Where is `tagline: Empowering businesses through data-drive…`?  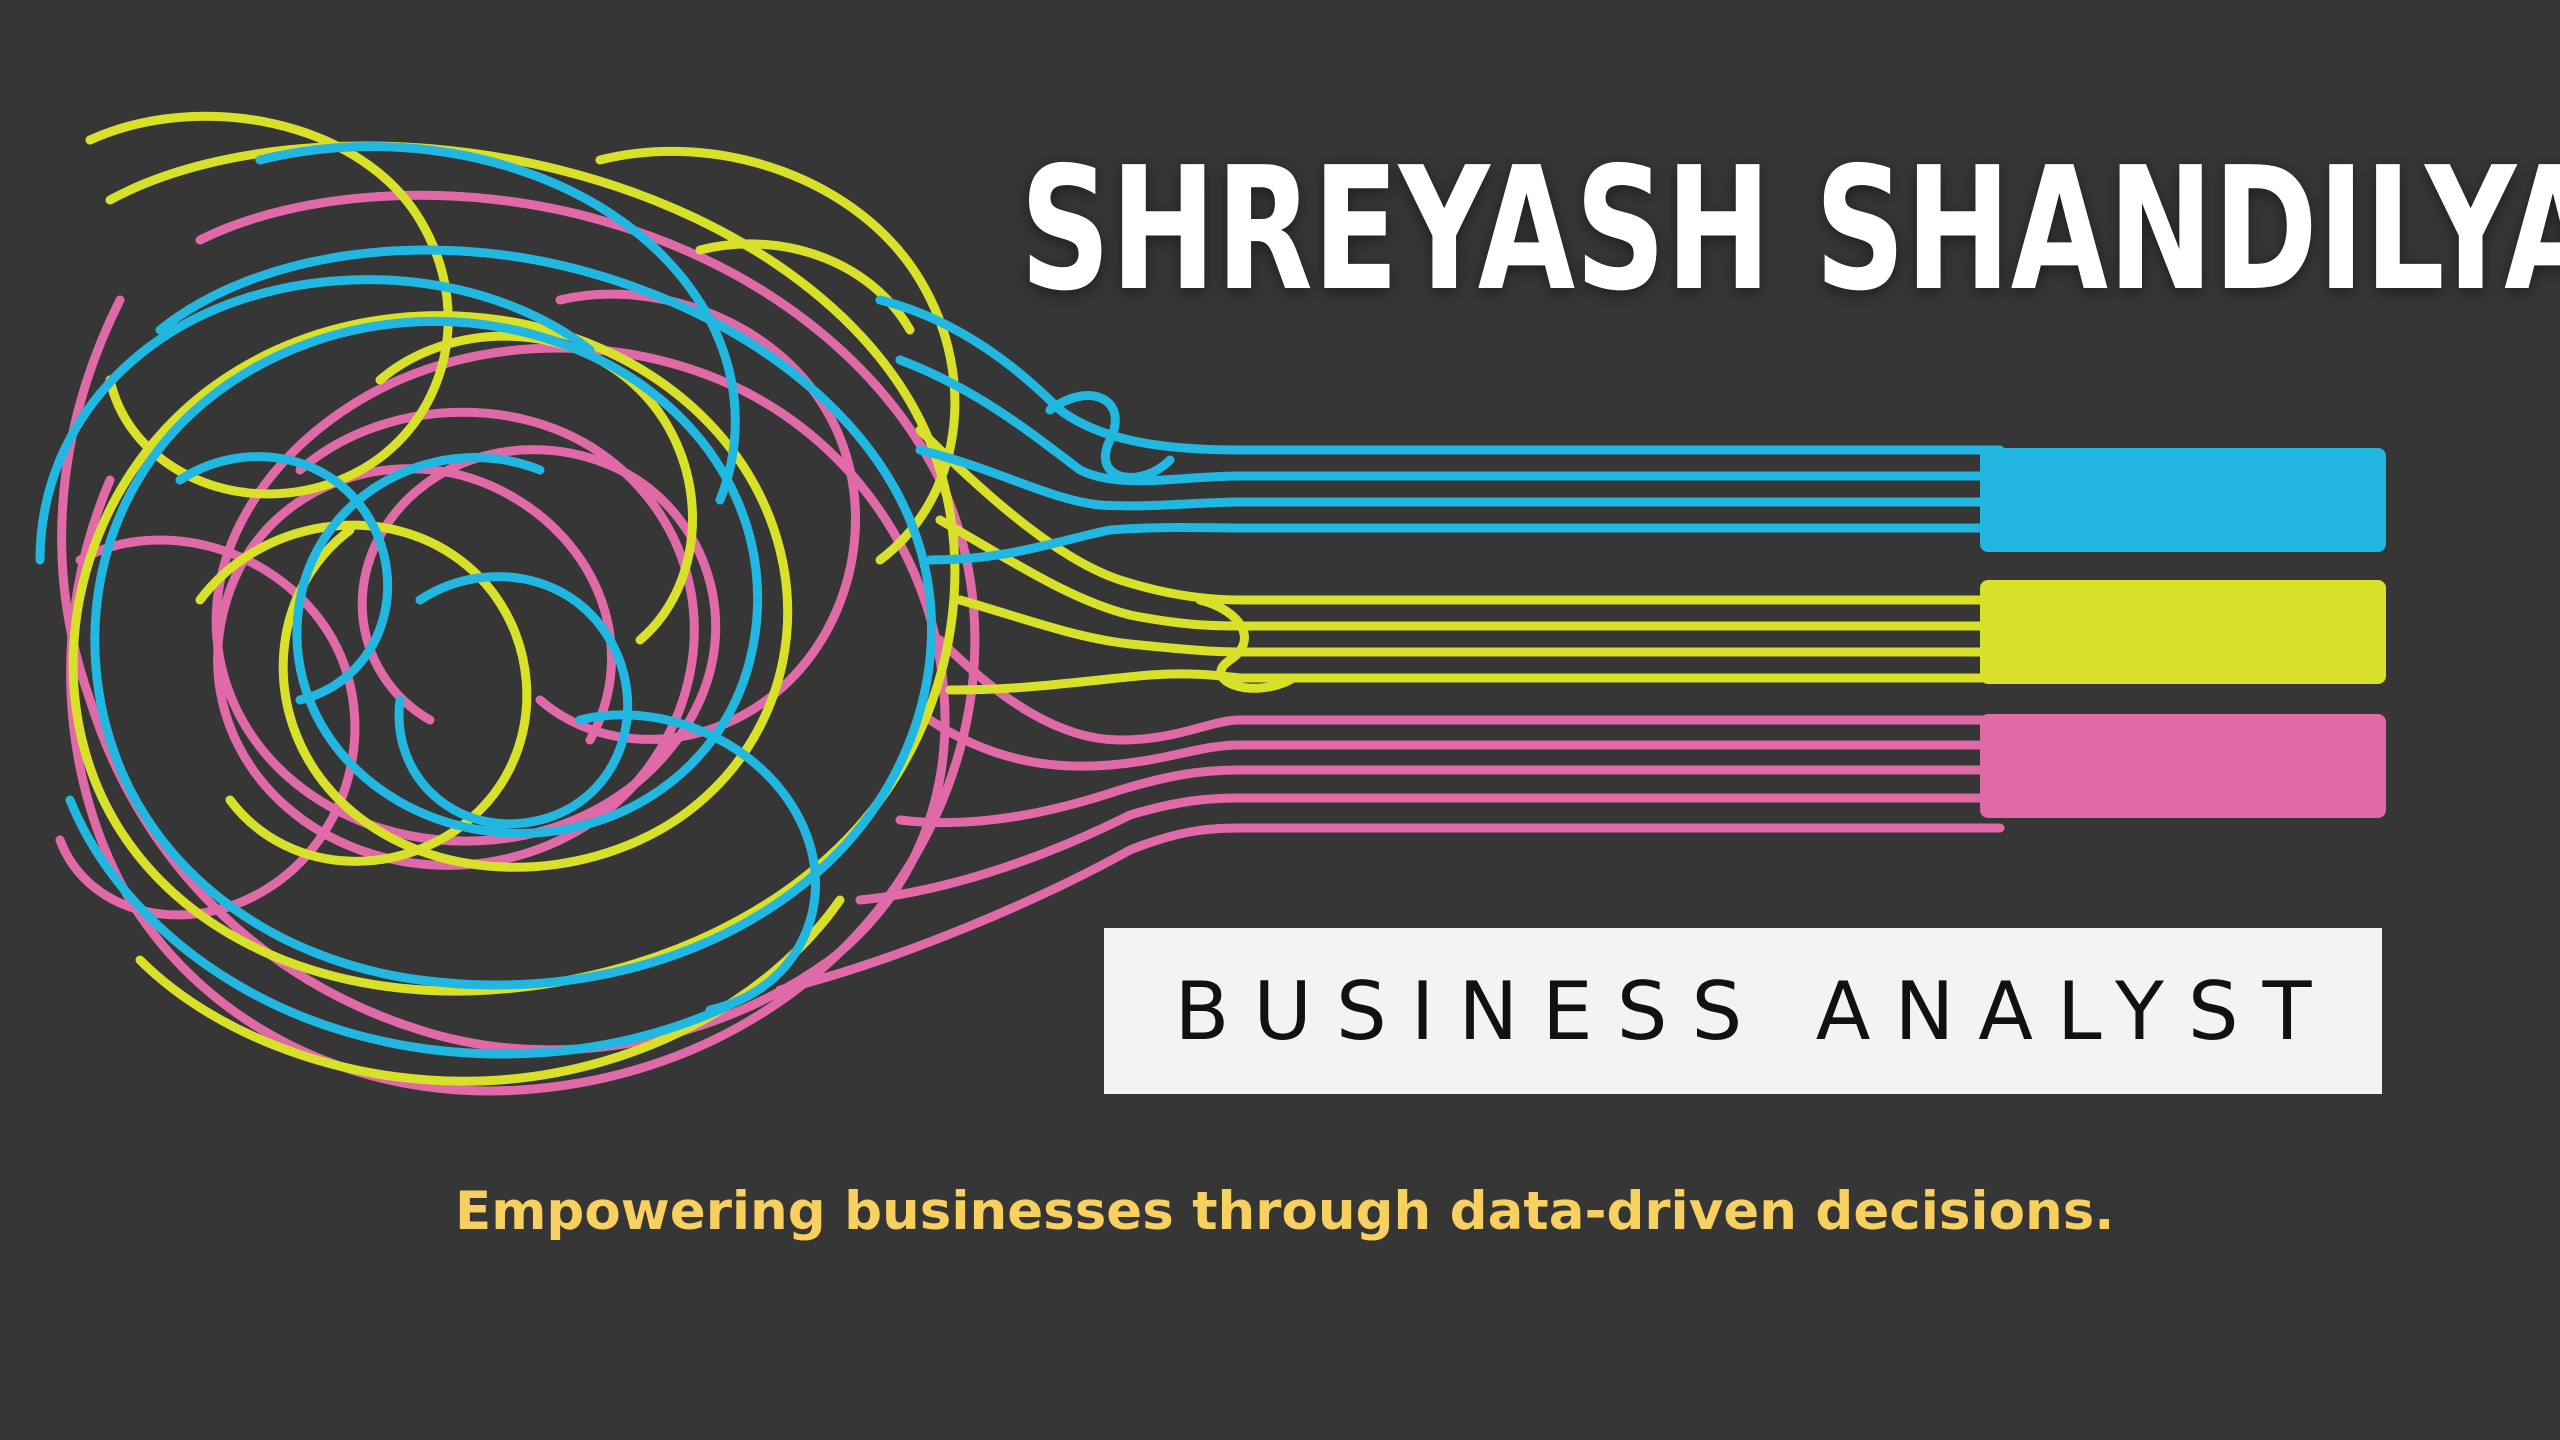 tagline: Empowering businesses through data-drive… is located at coordinates (1285, 1211).